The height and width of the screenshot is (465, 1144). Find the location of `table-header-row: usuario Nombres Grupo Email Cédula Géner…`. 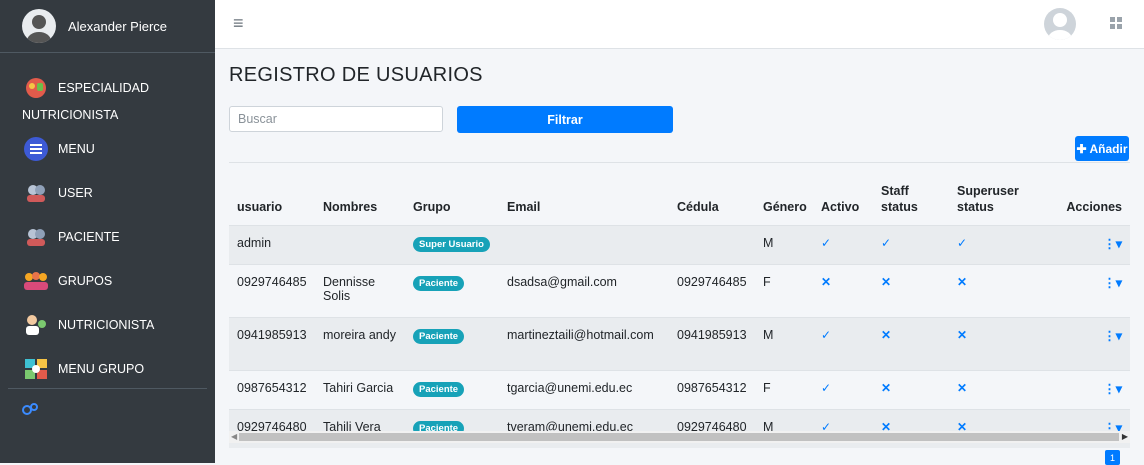

table-header-row: usuario Nombres Grupo Email Cédula Géner… is located at coordinates (679, 194).